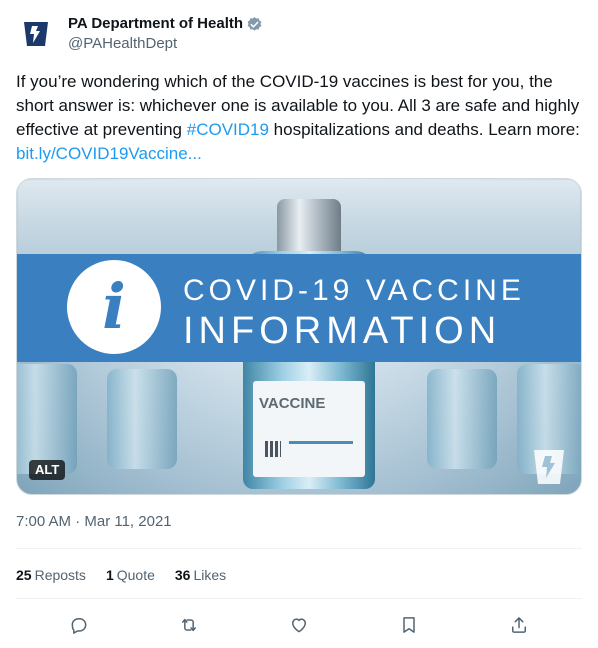  What do you see at coordinates (354, 290) in the screenshot?
I see `banner-title-line1: COVID-19 VACCINE` at bounding box center [354, 290].